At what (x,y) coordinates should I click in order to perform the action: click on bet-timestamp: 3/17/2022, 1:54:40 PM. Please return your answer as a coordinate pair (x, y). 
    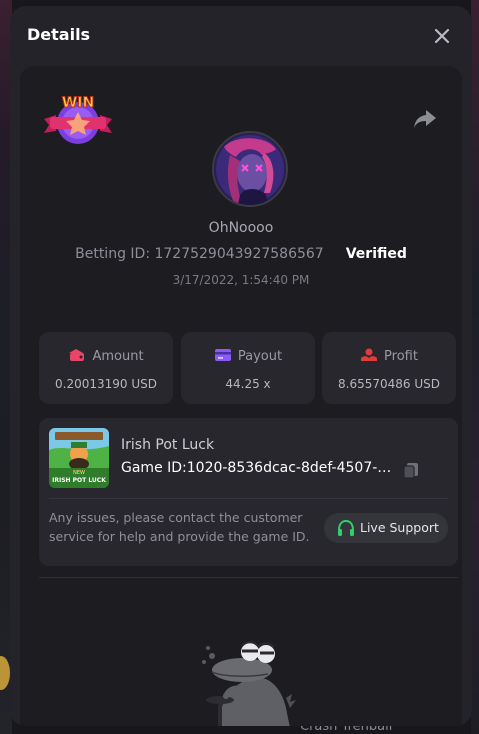
    Looking at the image, I should click on (241, 280).